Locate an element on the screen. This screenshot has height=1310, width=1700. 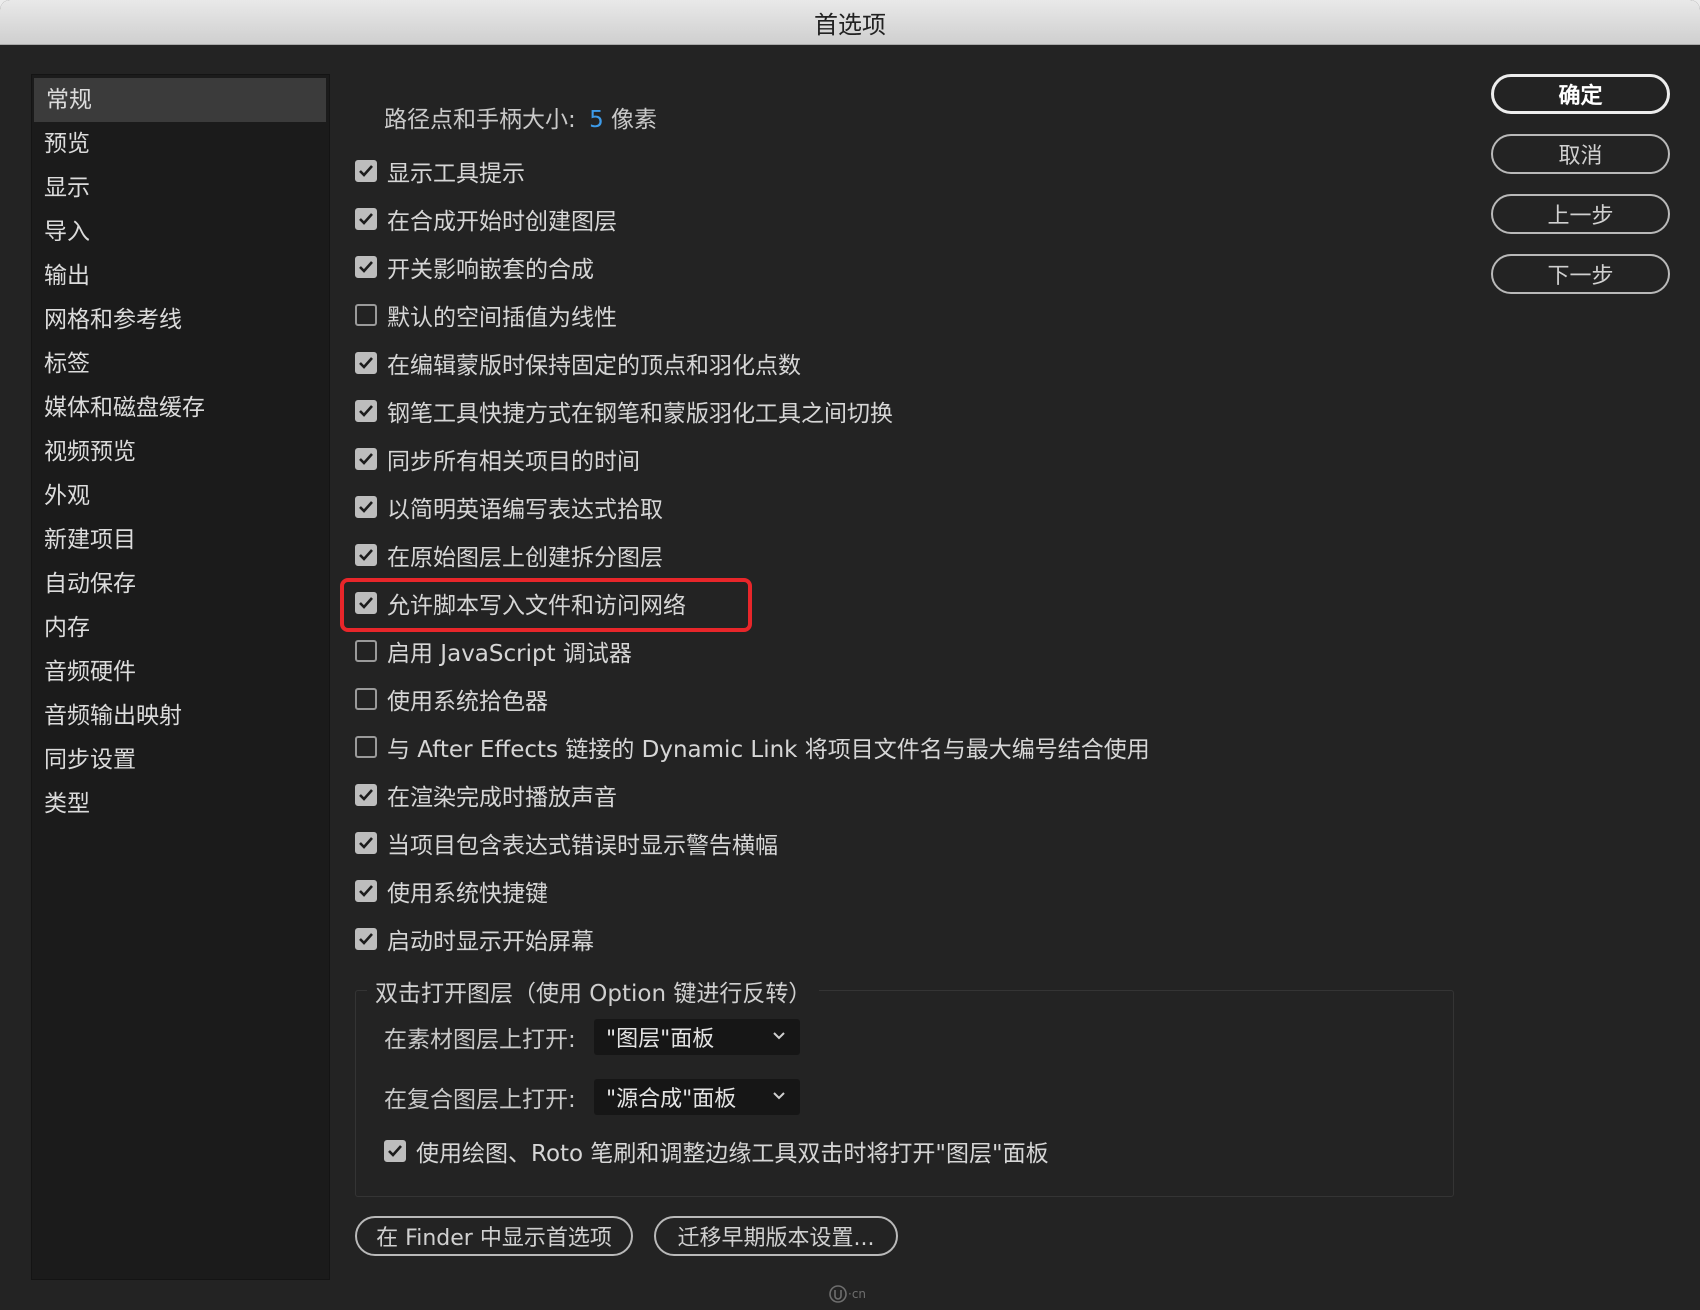
watermark-logo-icon is located at coordinates (838, 1294).